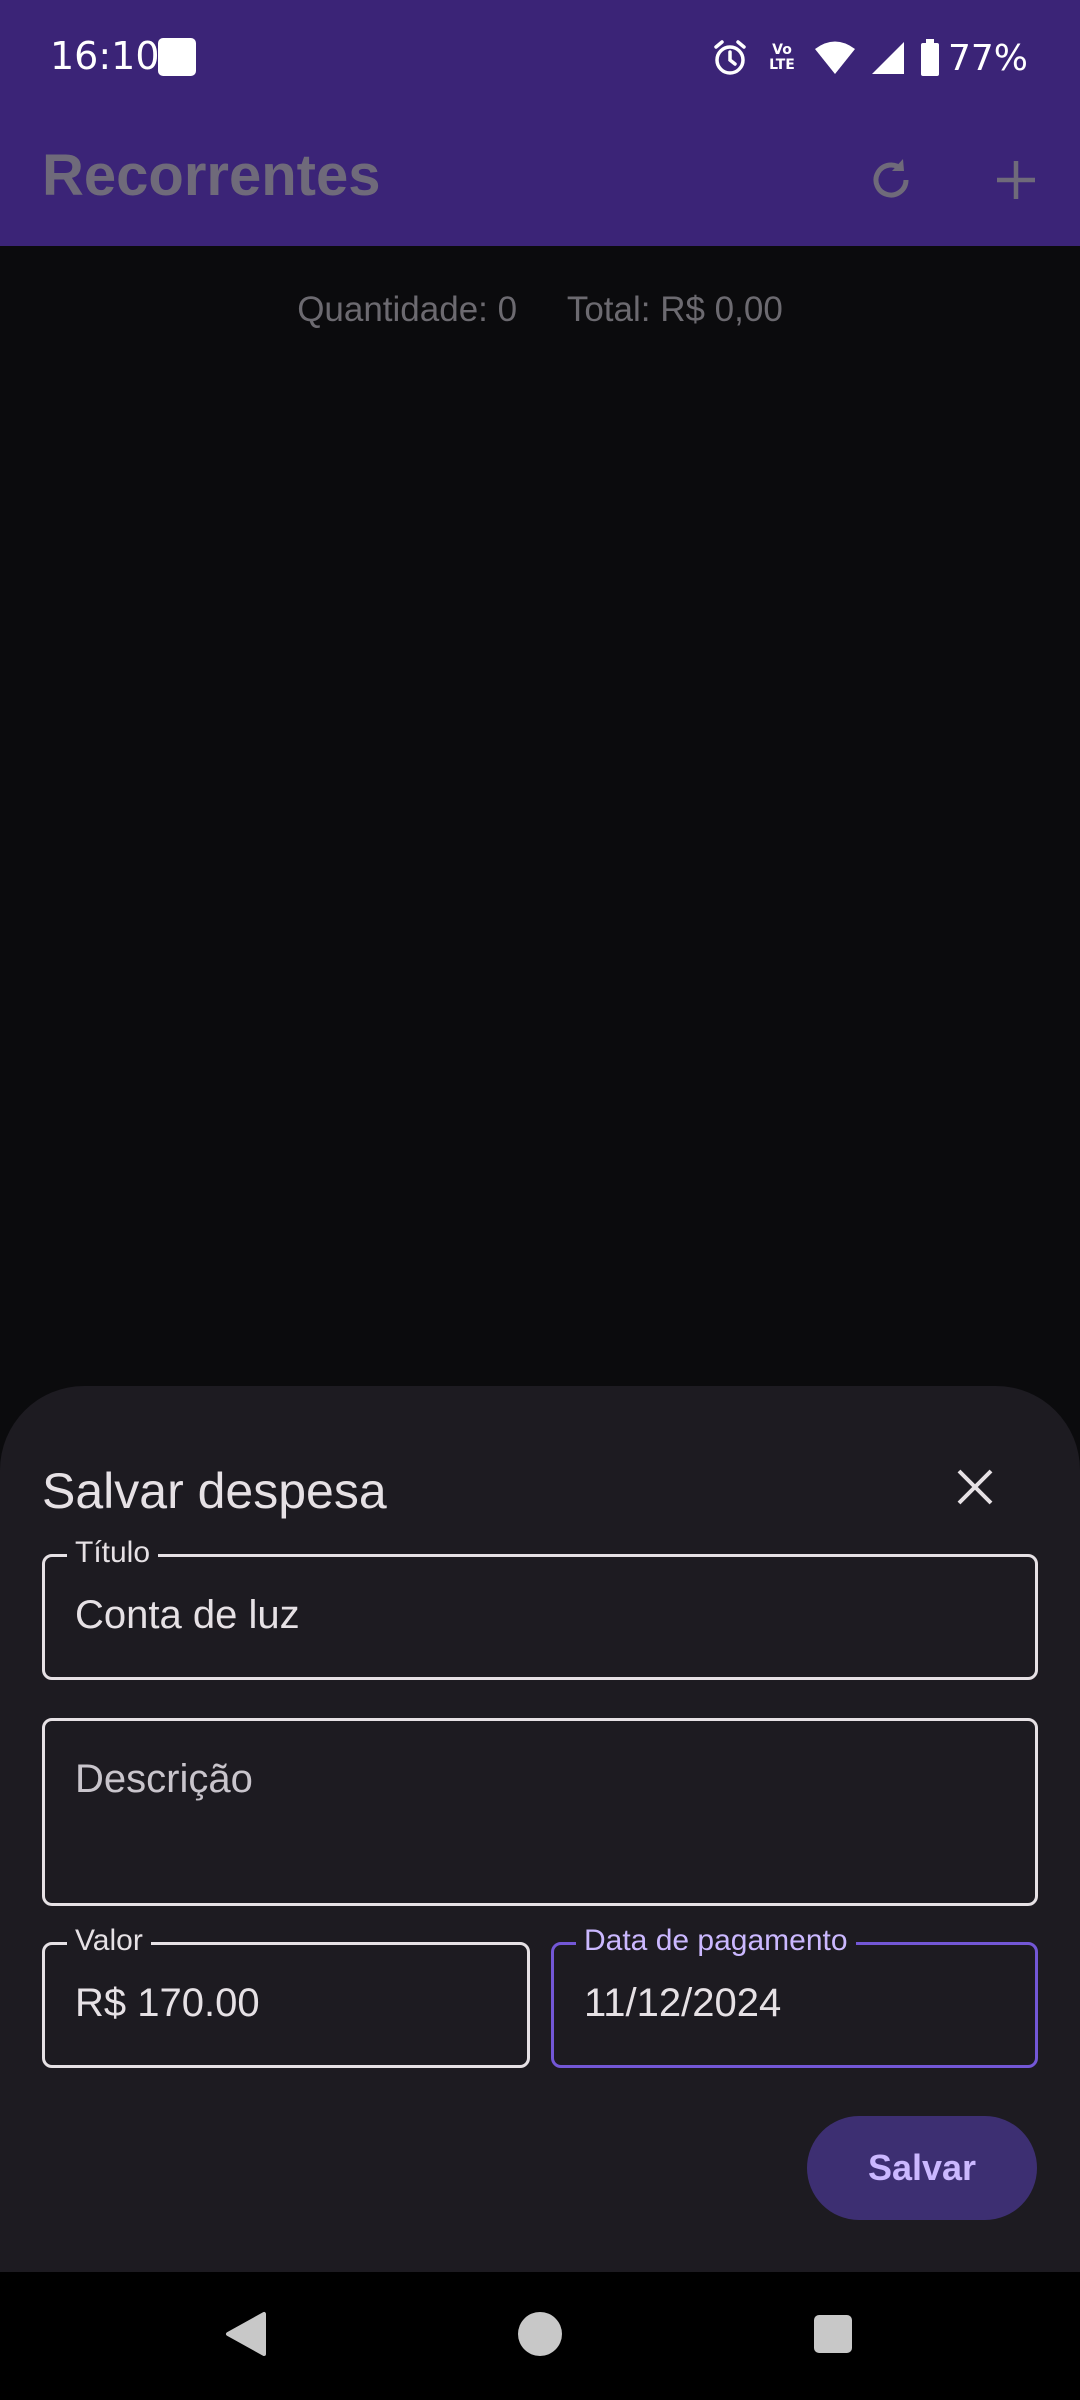  What do you see at coordinates (730, 58) in the screenshot?
I see `alarm-icon` at bounding box center [730, 58].